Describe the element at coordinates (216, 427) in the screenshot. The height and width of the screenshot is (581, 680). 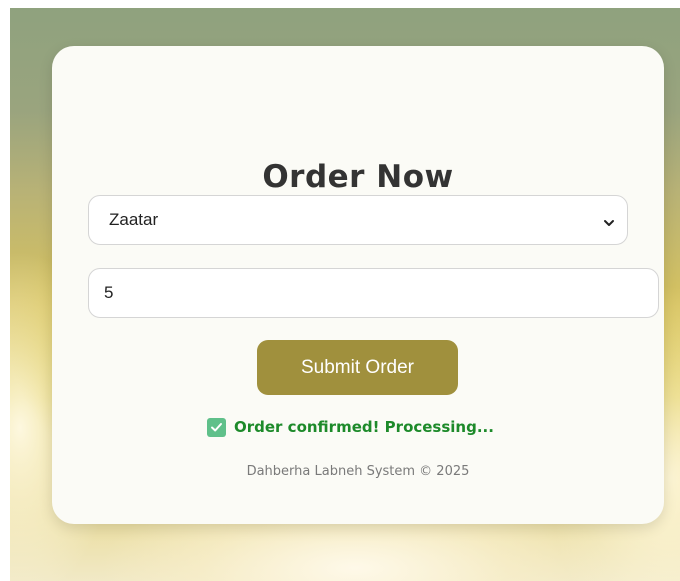
I see `check-box-icon` at that location.